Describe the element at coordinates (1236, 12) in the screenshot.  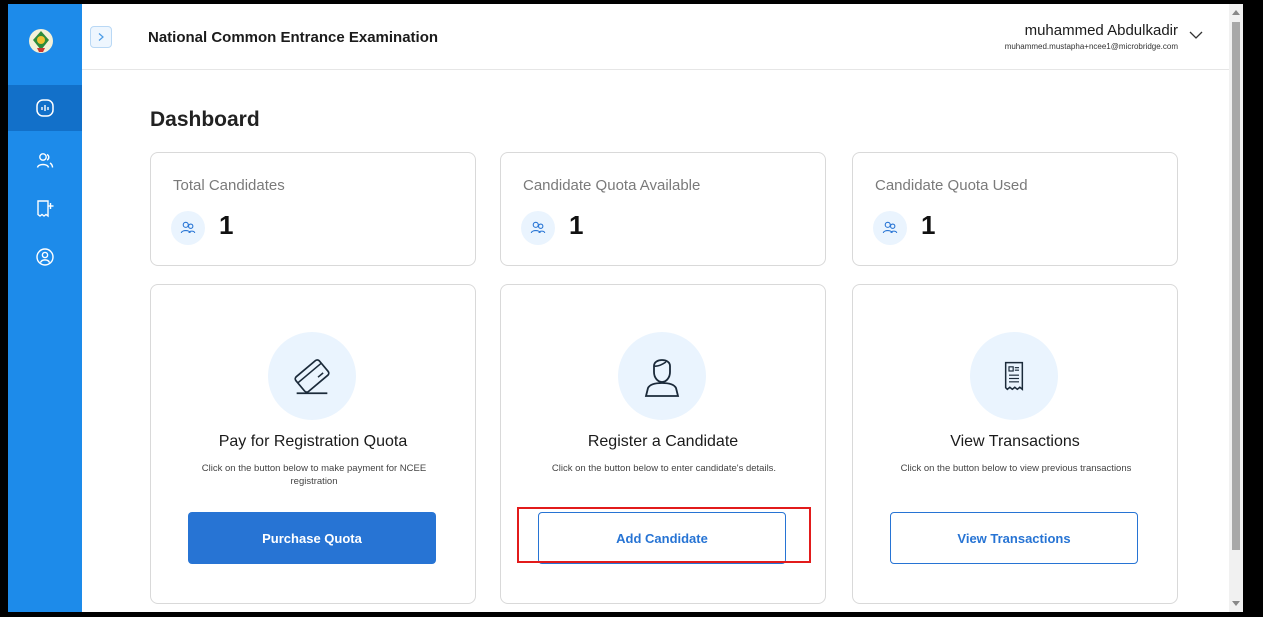
I see `scroll-up-arrow-icon` at that location.